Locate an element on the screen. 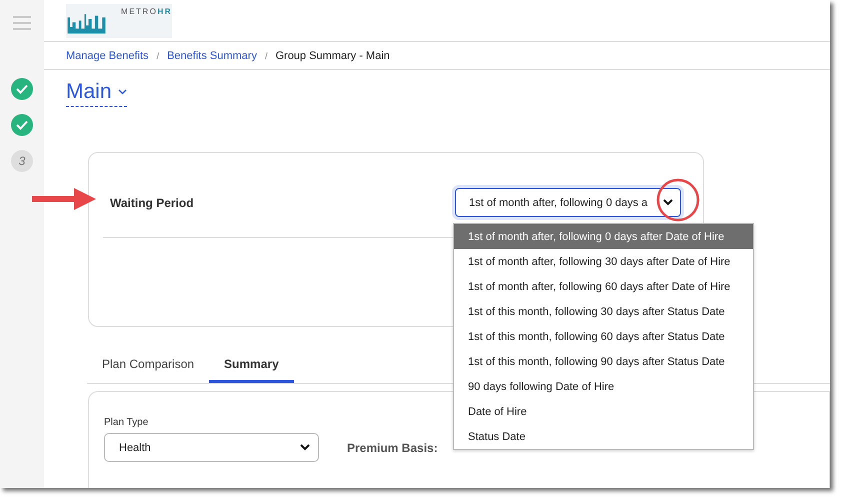  breadcrumb-link: Benefits Summary is located at coordinates (212, 56).